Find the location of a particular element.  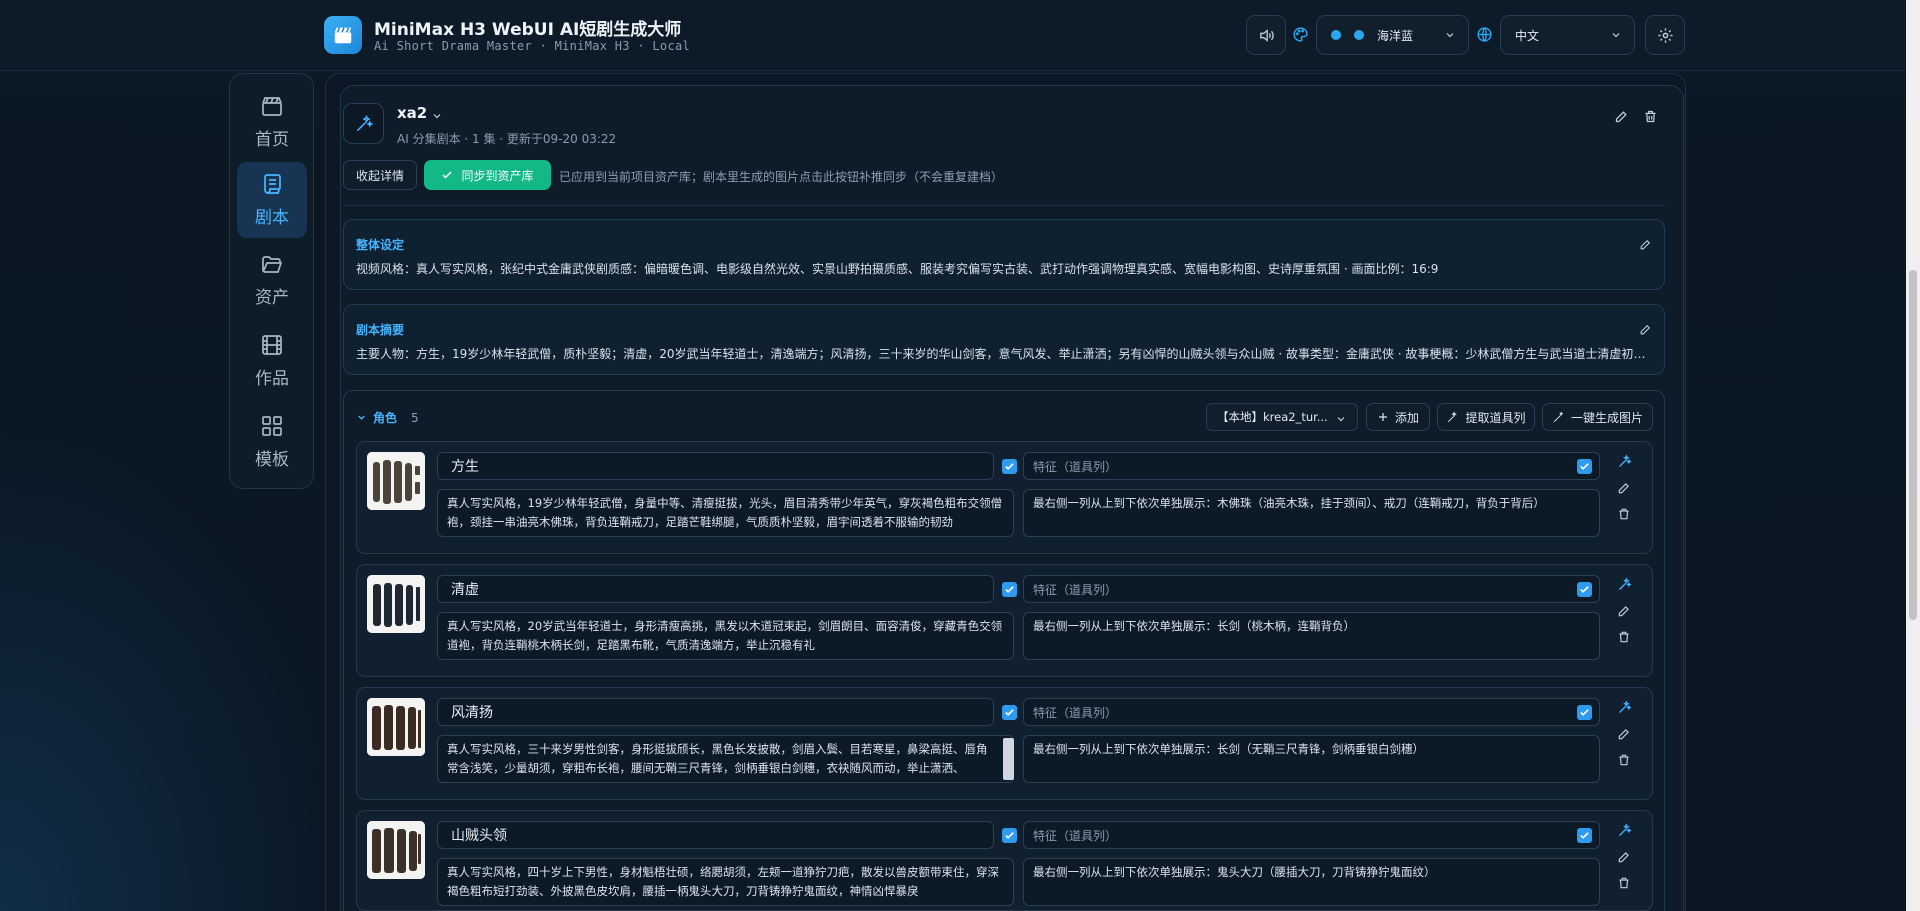

page-scrollbar-thumb is located at coordinates (1913, 445).